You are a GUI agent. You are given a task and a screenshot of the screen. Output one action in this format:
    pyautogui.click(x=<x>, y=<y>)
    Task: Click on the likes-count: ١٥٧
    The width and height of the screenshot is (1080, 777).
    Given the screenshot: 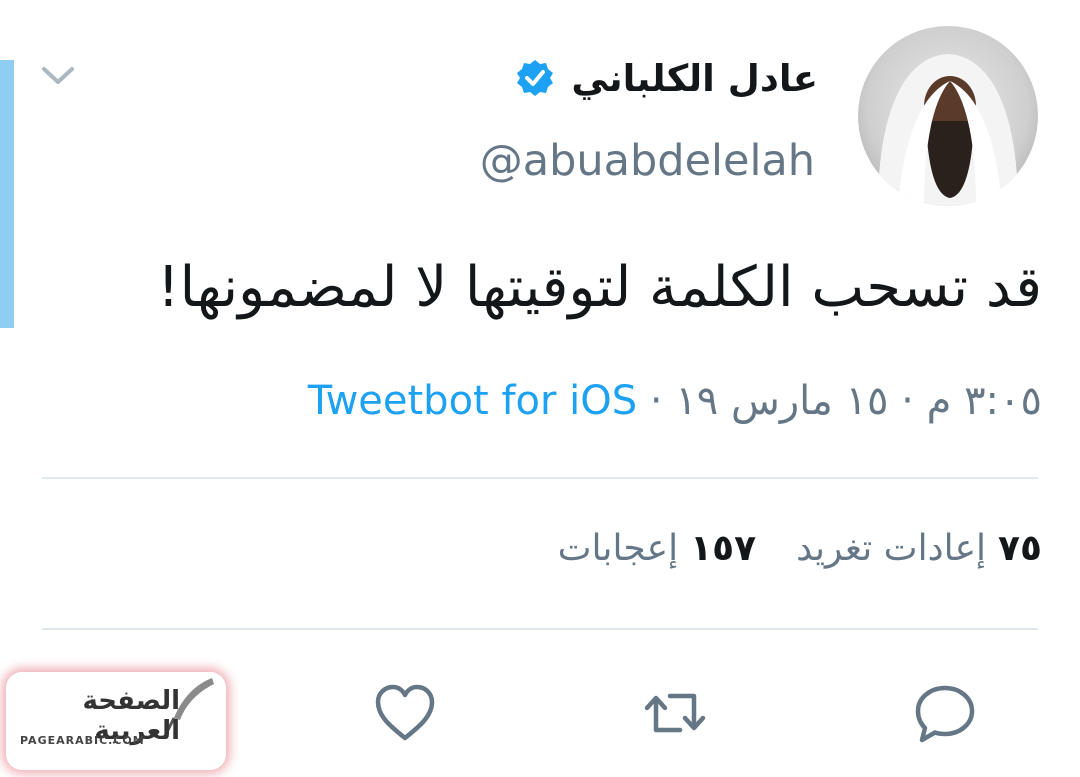 What is the action you would take?
    pyautogui.click(x=723, y=548)
    